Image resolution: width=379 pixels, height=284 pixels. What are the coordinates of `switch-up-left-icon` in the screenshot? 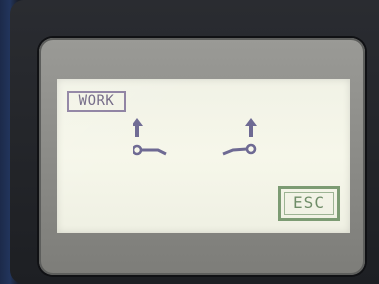 It's located at (150, 137).